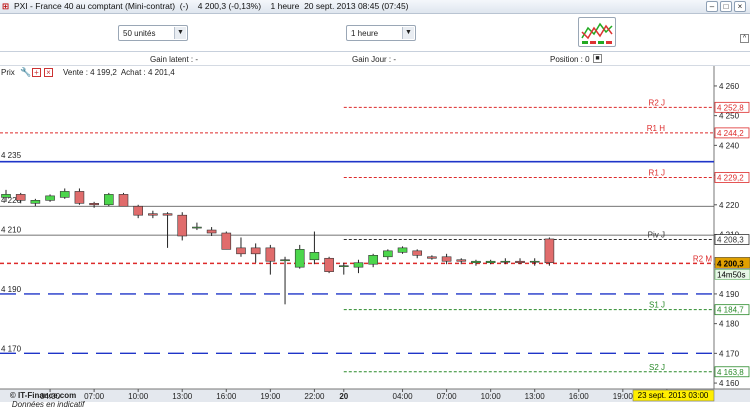 The width and height of the screenshot is (750, 418). I want to click on level-name: R2 M, so click(702, 258).